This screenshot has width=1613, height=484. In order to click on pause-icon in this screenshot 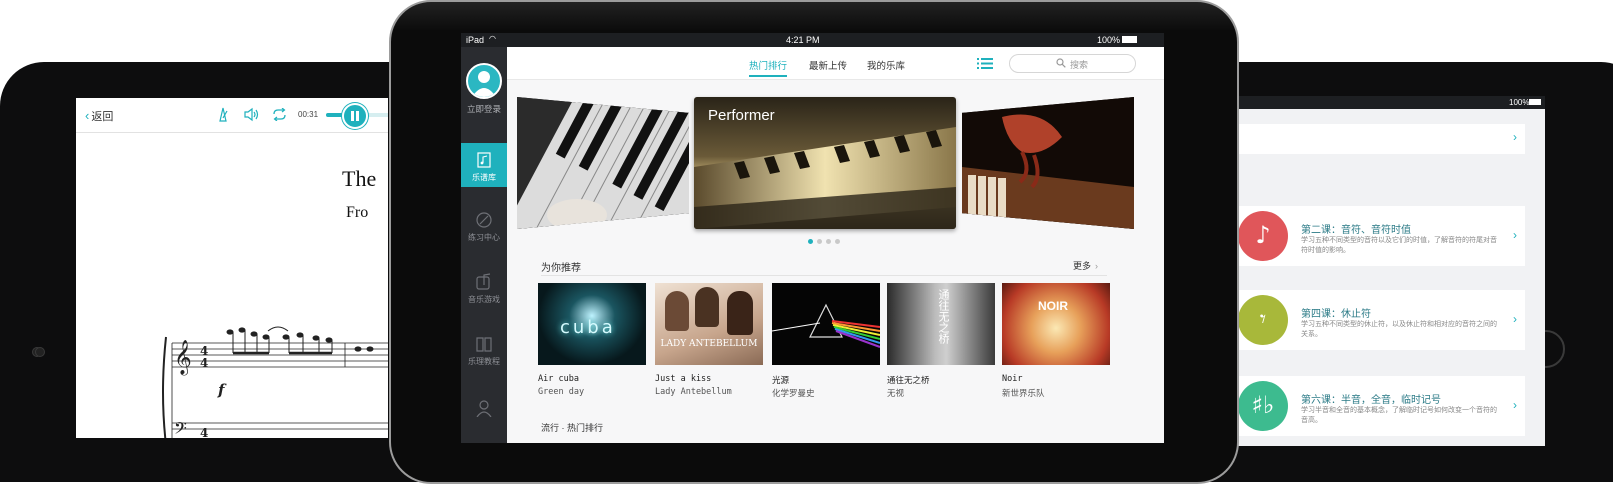, I will do `click(352, 116)`.